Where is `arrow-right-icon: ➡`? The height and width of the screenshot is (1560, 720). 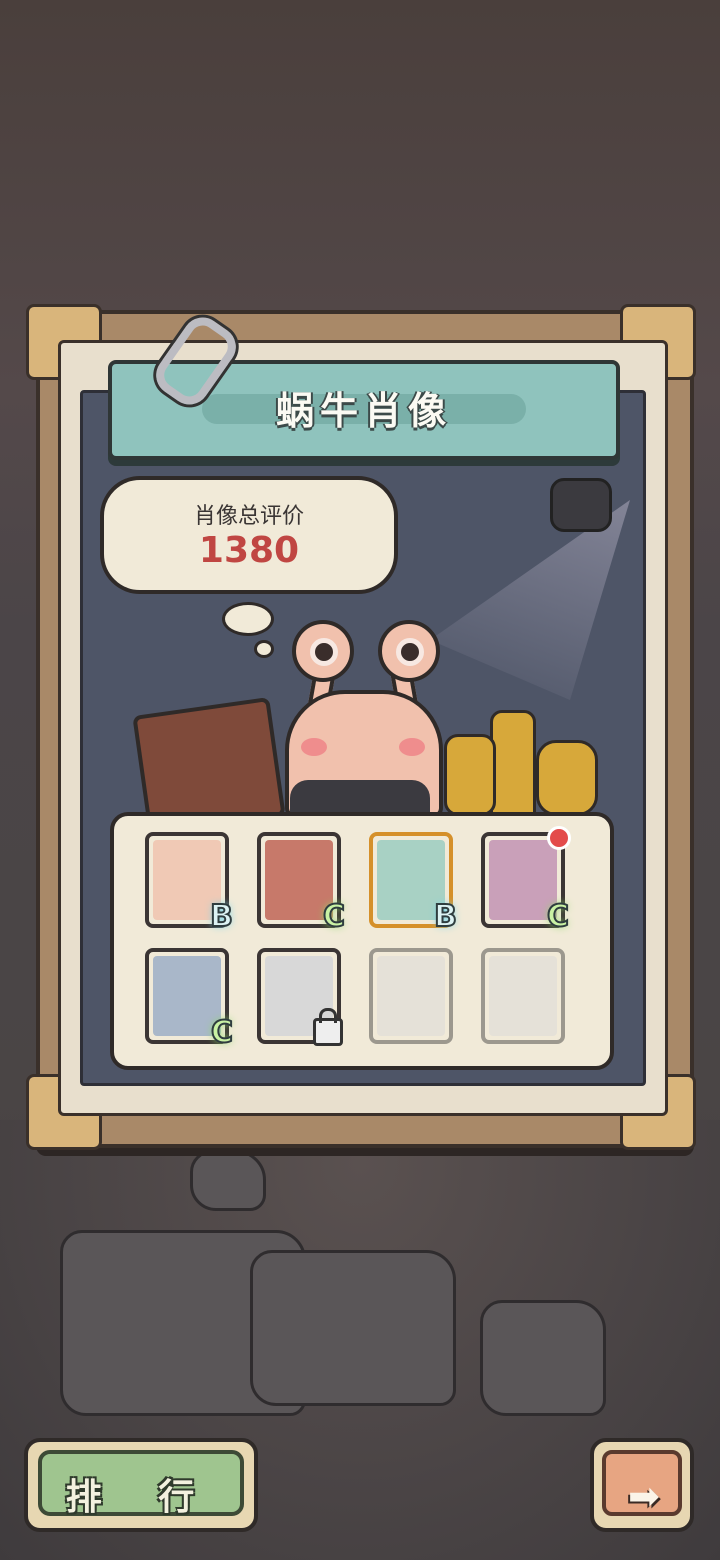 arrow-right-icon: ➡ is located at coordinates (644, 1496).